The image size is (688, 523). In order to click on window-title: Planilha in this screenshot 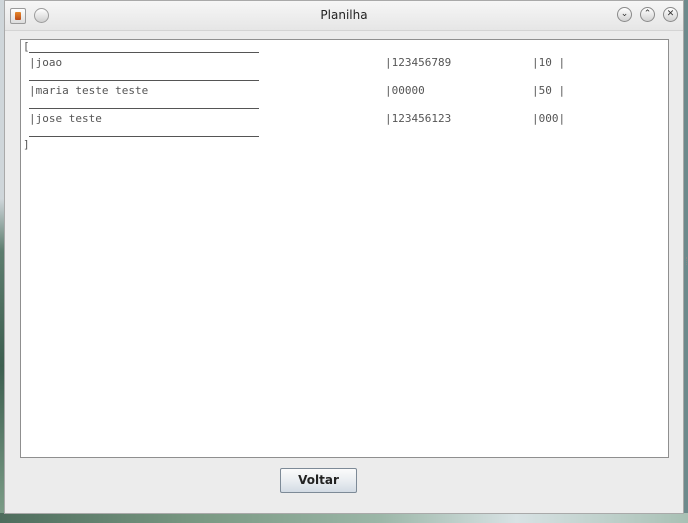, I will do `click(344, 15)`.